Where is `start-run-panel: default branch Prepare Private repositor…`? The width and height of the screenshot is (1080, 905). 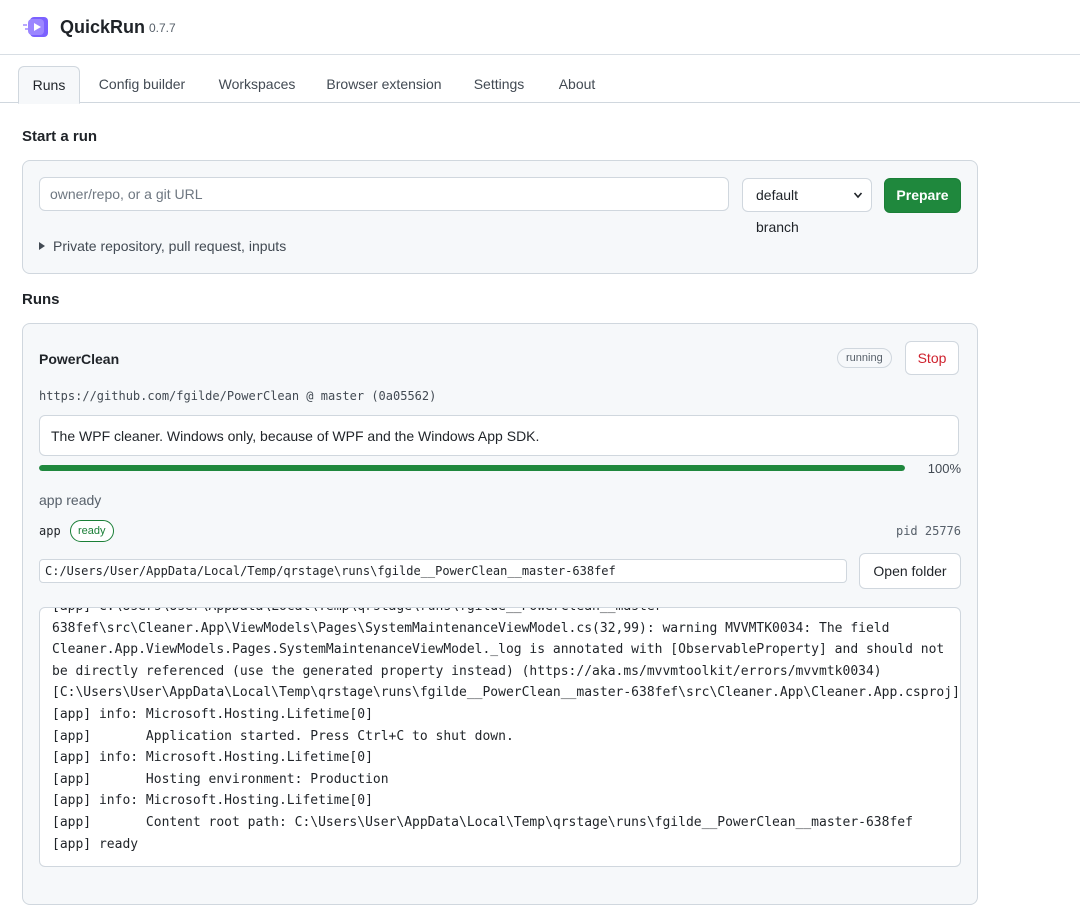 start-run-panel: default branch Prepare Private repositor… is located at coordinates (500, 217).